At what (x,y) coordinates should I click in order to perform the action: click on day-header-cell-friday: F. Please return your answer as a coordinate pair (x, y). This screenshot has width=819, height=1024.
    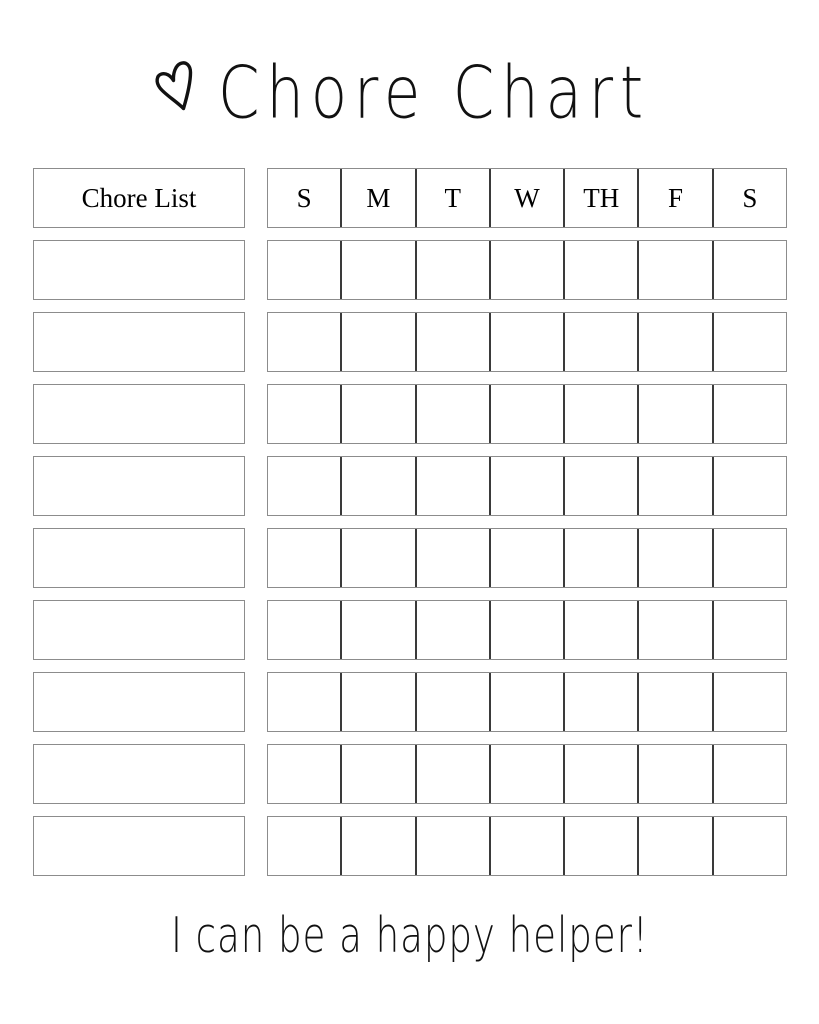
    Looking at the image, I should click on (676, 198).